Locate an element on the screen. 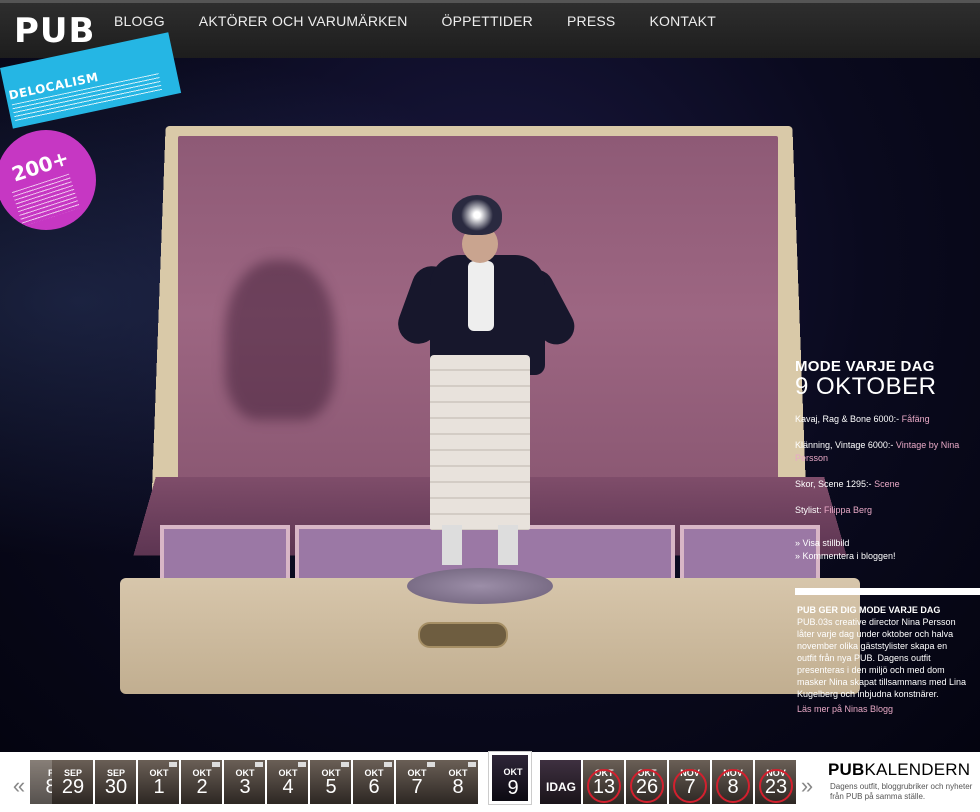  site-logo: PUB is located at coordinates (54, 31).